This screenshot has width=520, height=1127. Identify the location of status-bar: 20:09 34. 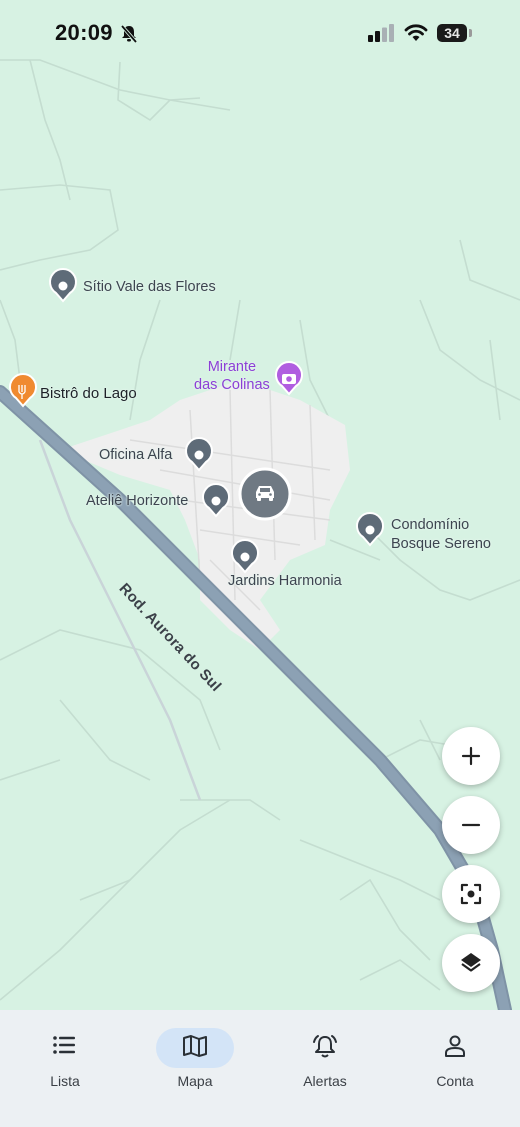
(260, 34).